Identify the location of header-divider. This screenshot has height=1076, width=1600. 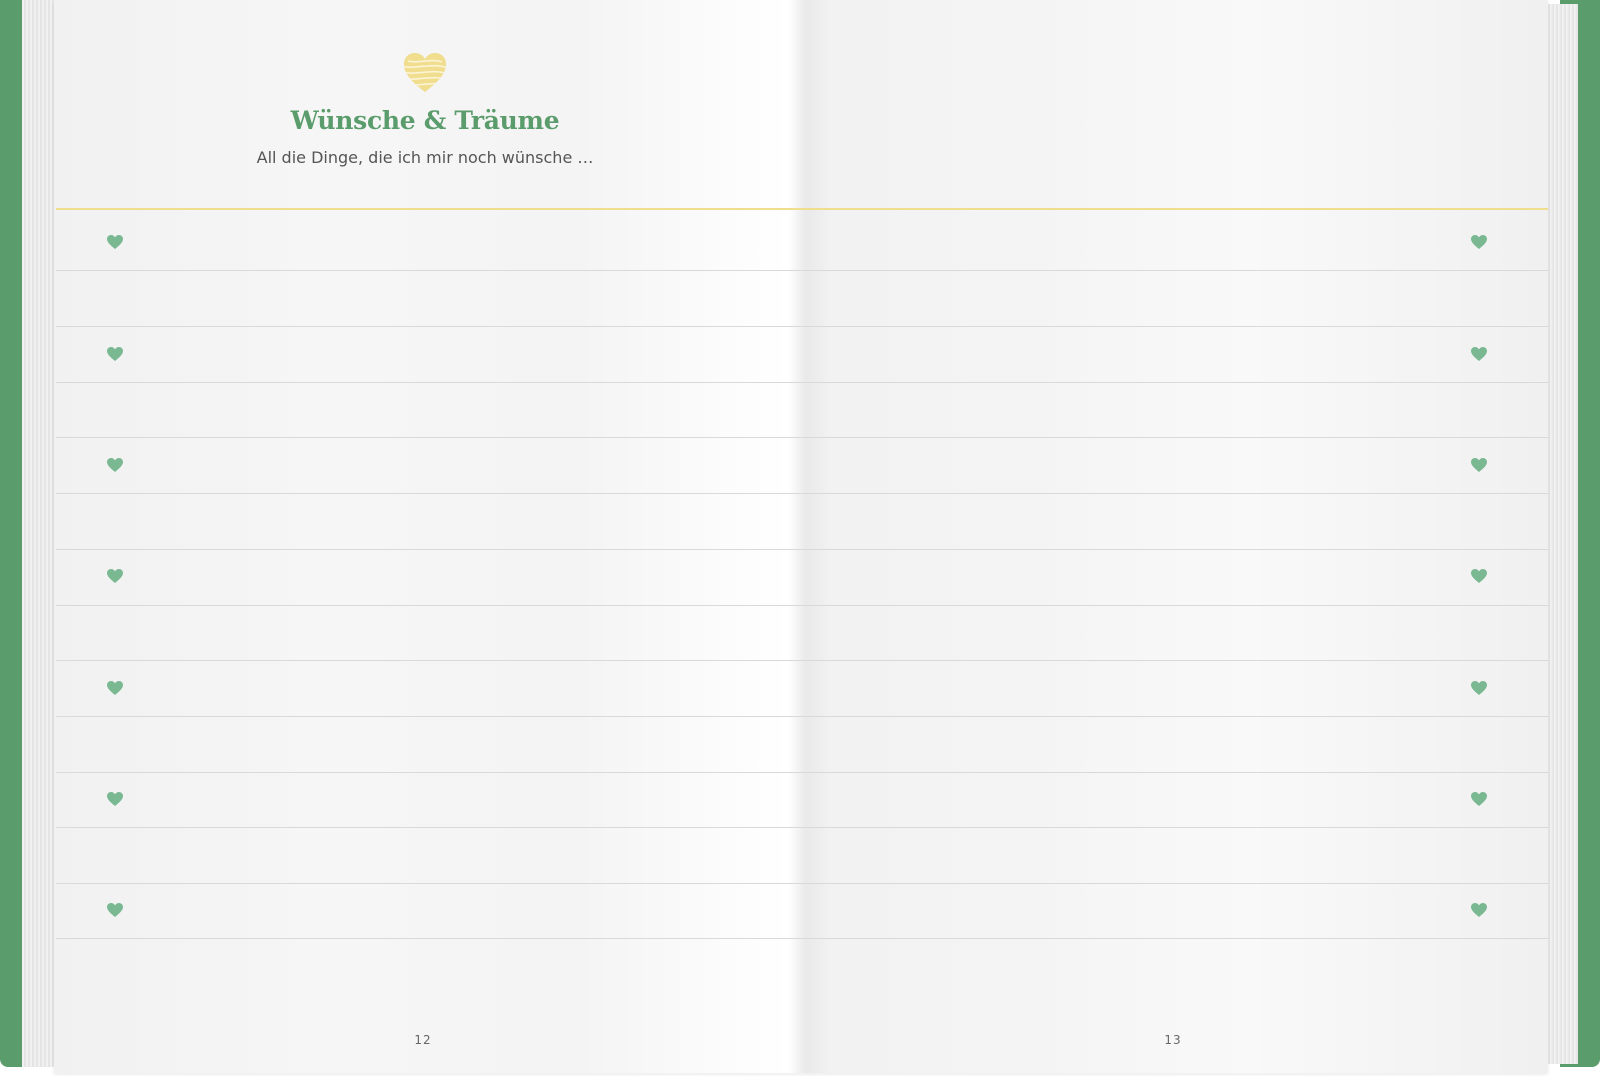
(802, 209).